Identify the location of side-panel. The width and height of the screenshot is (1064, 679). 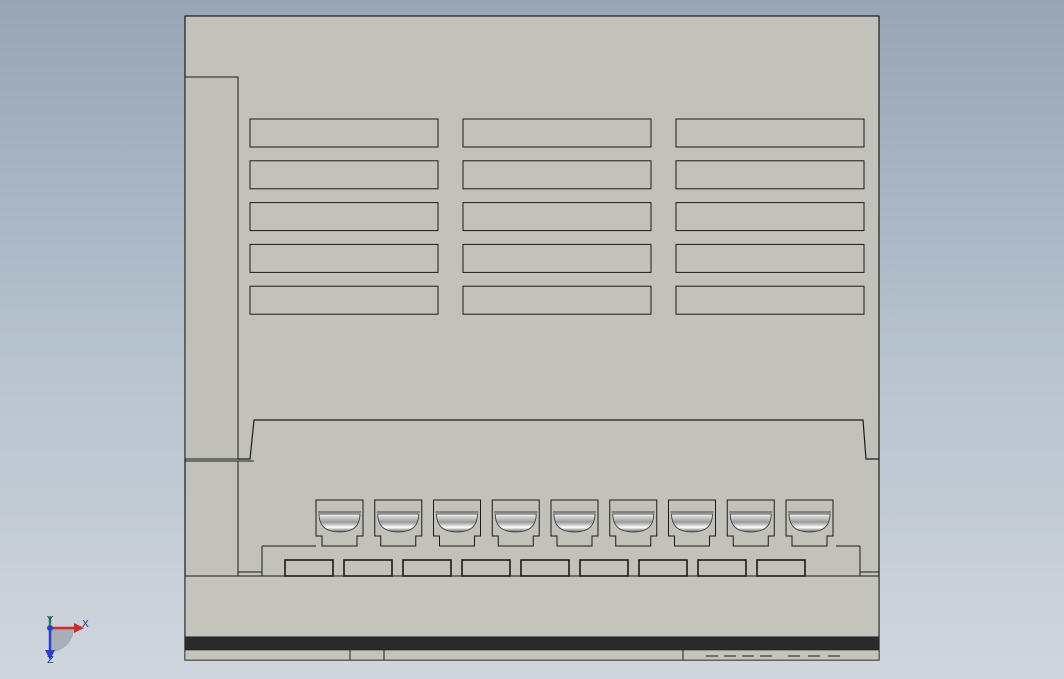
(211, 268).